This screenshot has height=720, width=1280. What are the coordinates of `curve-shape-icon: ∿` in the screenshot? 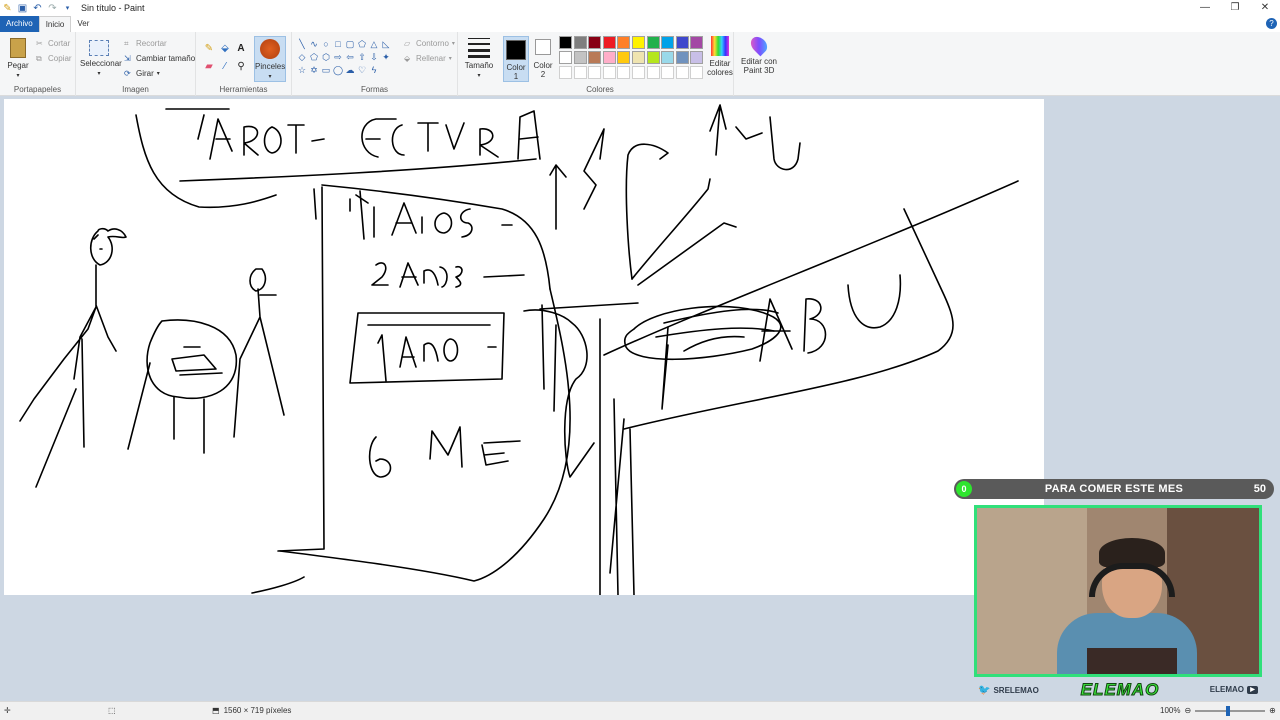 It's located at (314, 44).